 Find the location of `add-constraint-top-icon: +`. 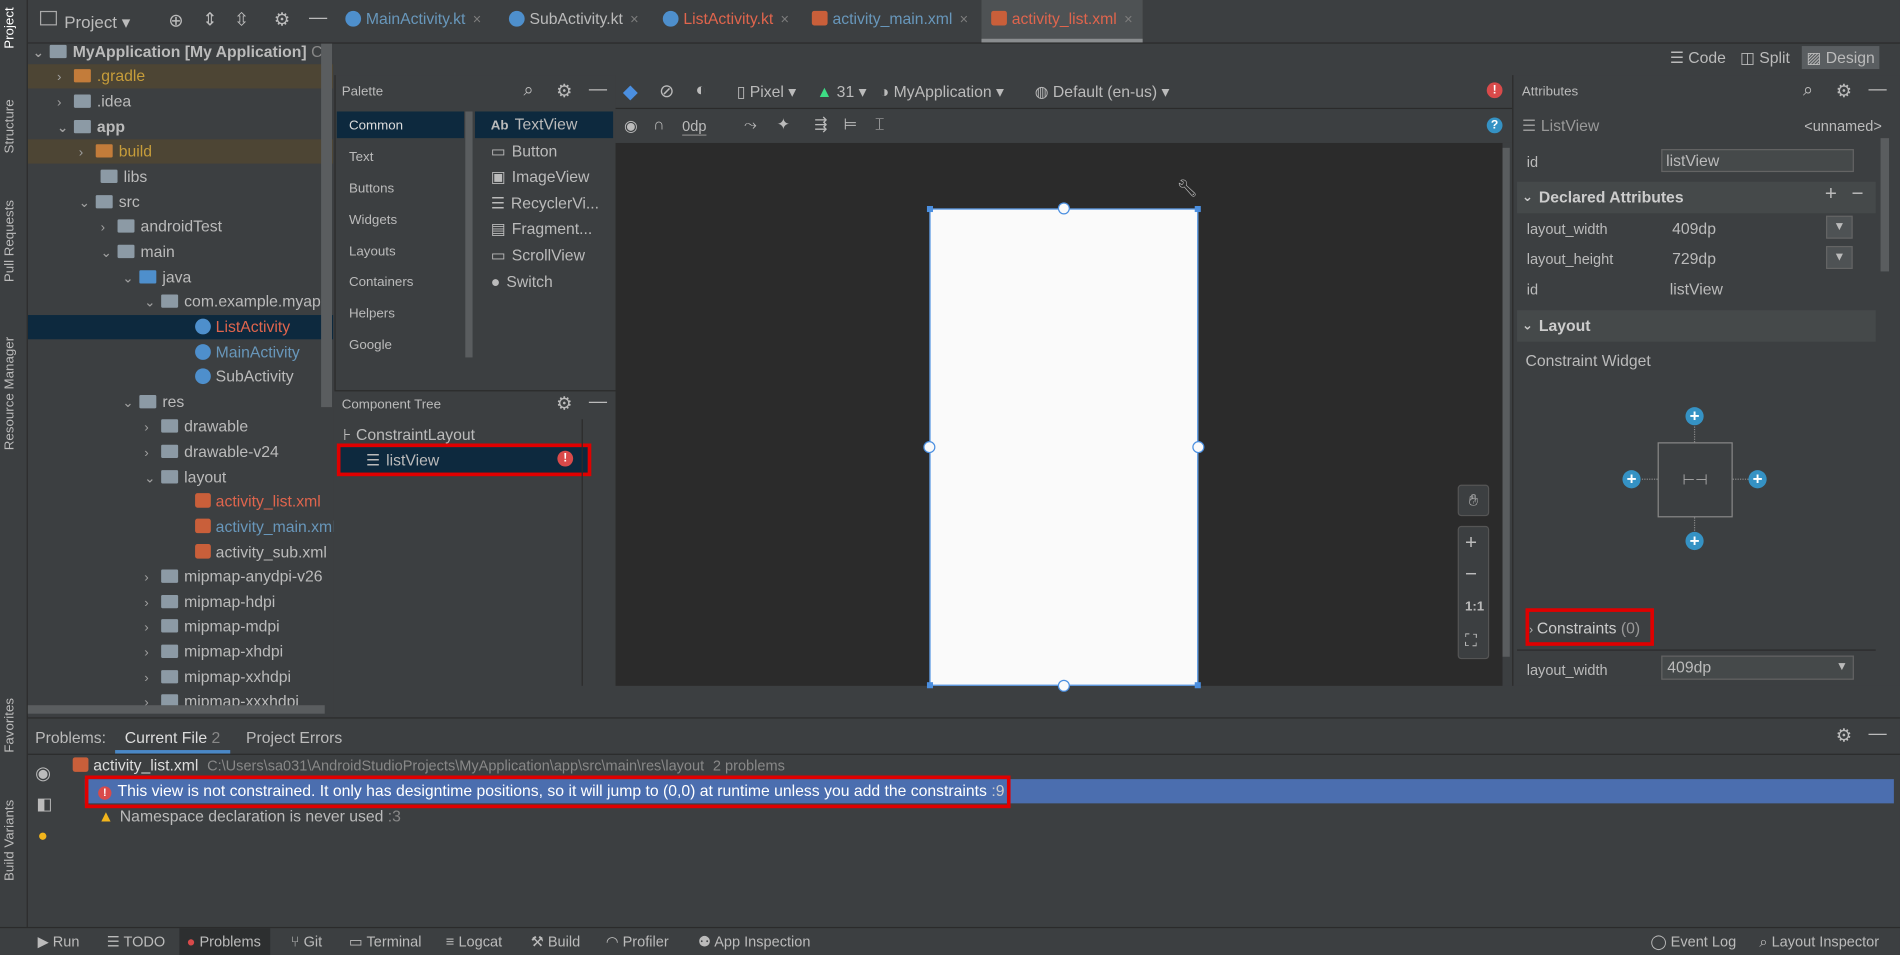

add-constraint-top-icon: + is located at coordinates (1694, 416).